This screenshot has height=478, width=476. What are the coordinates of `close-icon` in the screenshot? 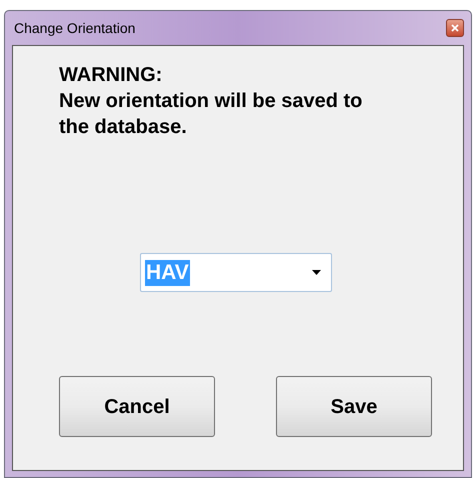 It's located at (455, 28).